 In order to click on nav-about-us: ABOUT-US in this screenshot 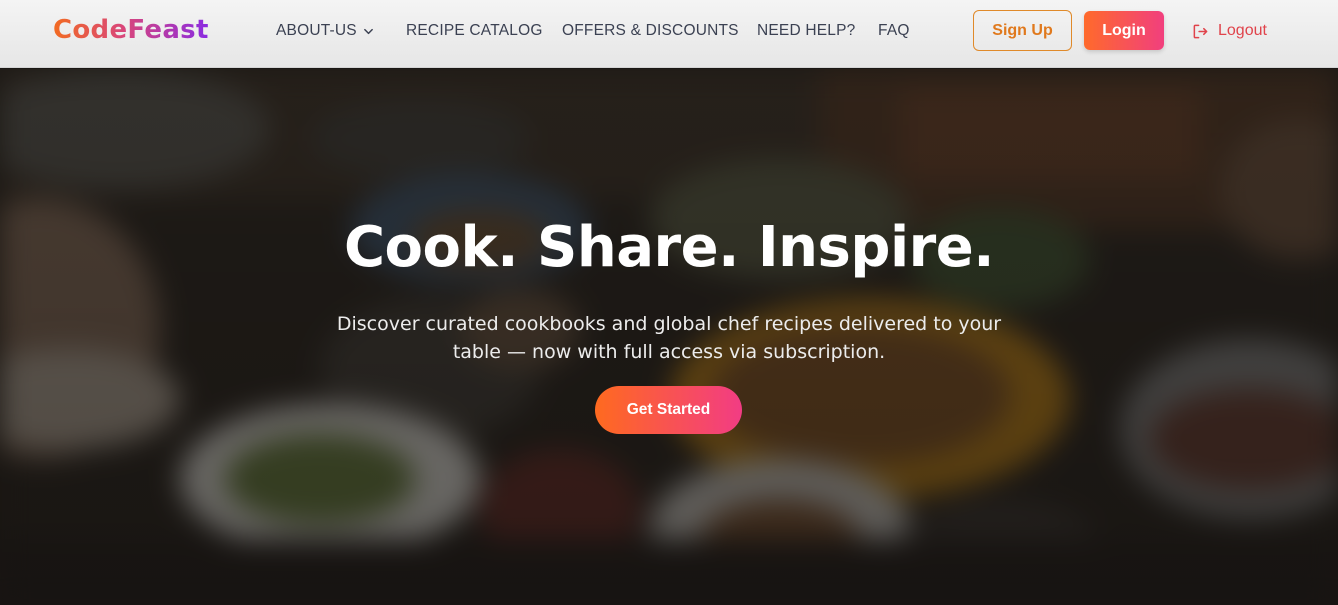, I will do `click(325, 31)`.